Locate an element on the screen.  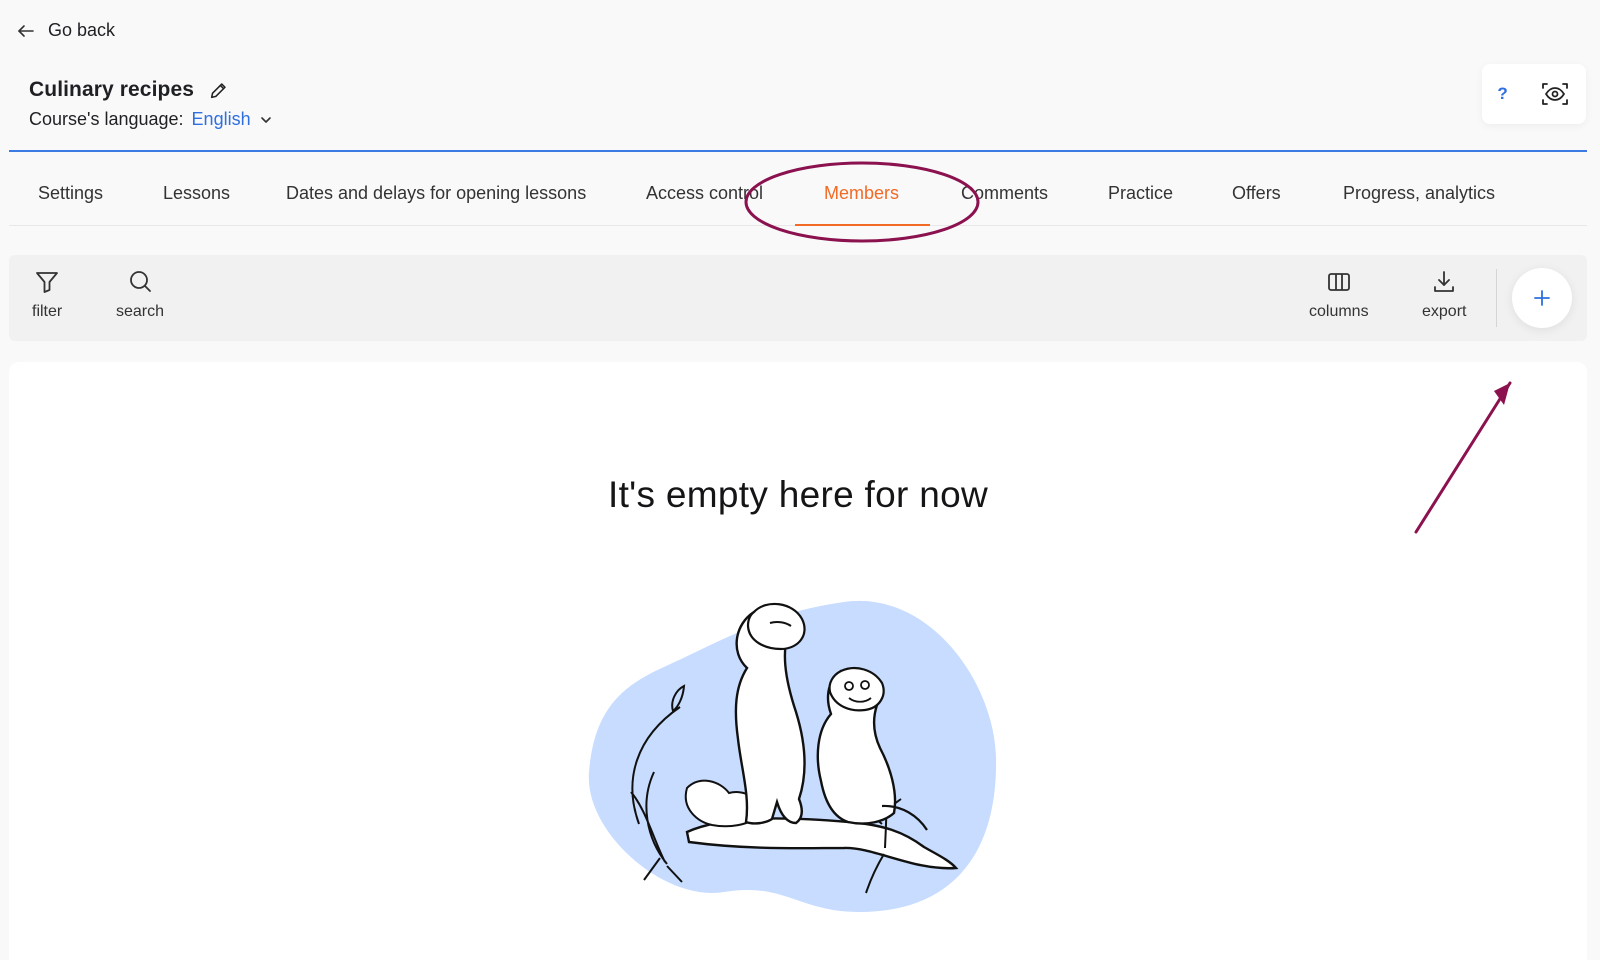
tab-progress-analytics: Progress, analytics is located at coordinates (1419, 193).